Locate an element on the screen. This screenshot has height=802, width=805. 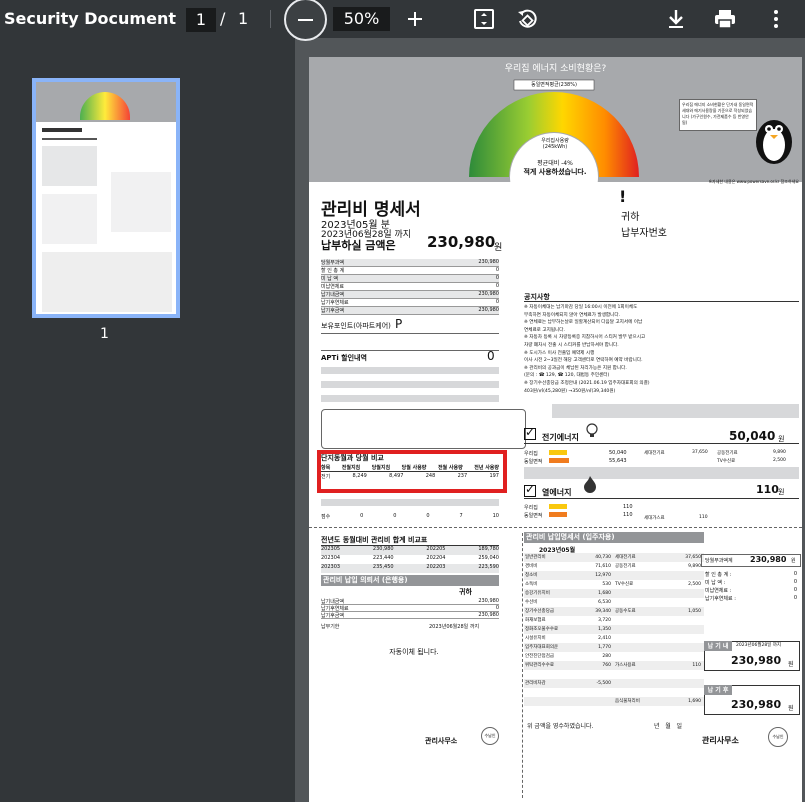
resident-item-cell: 공동전기료 is located at coordinates (625, 566).